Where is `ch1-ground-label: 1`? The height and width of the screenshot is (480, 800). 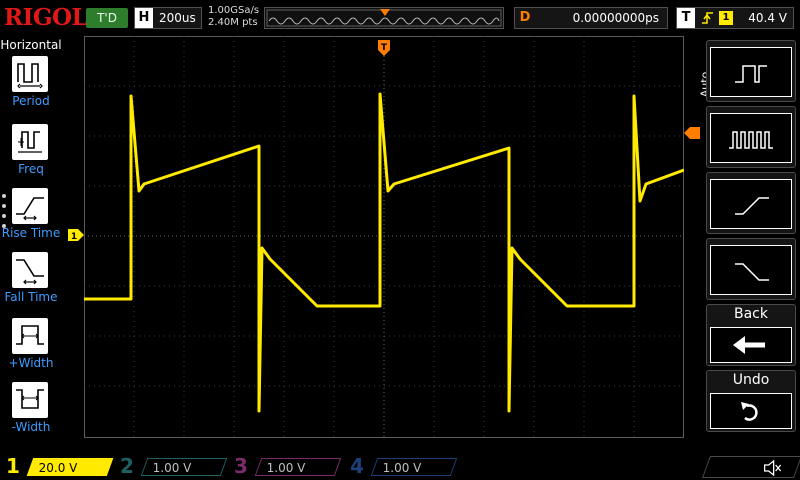
ch1-ground-label: 1 is located at coordinates (74, 236).